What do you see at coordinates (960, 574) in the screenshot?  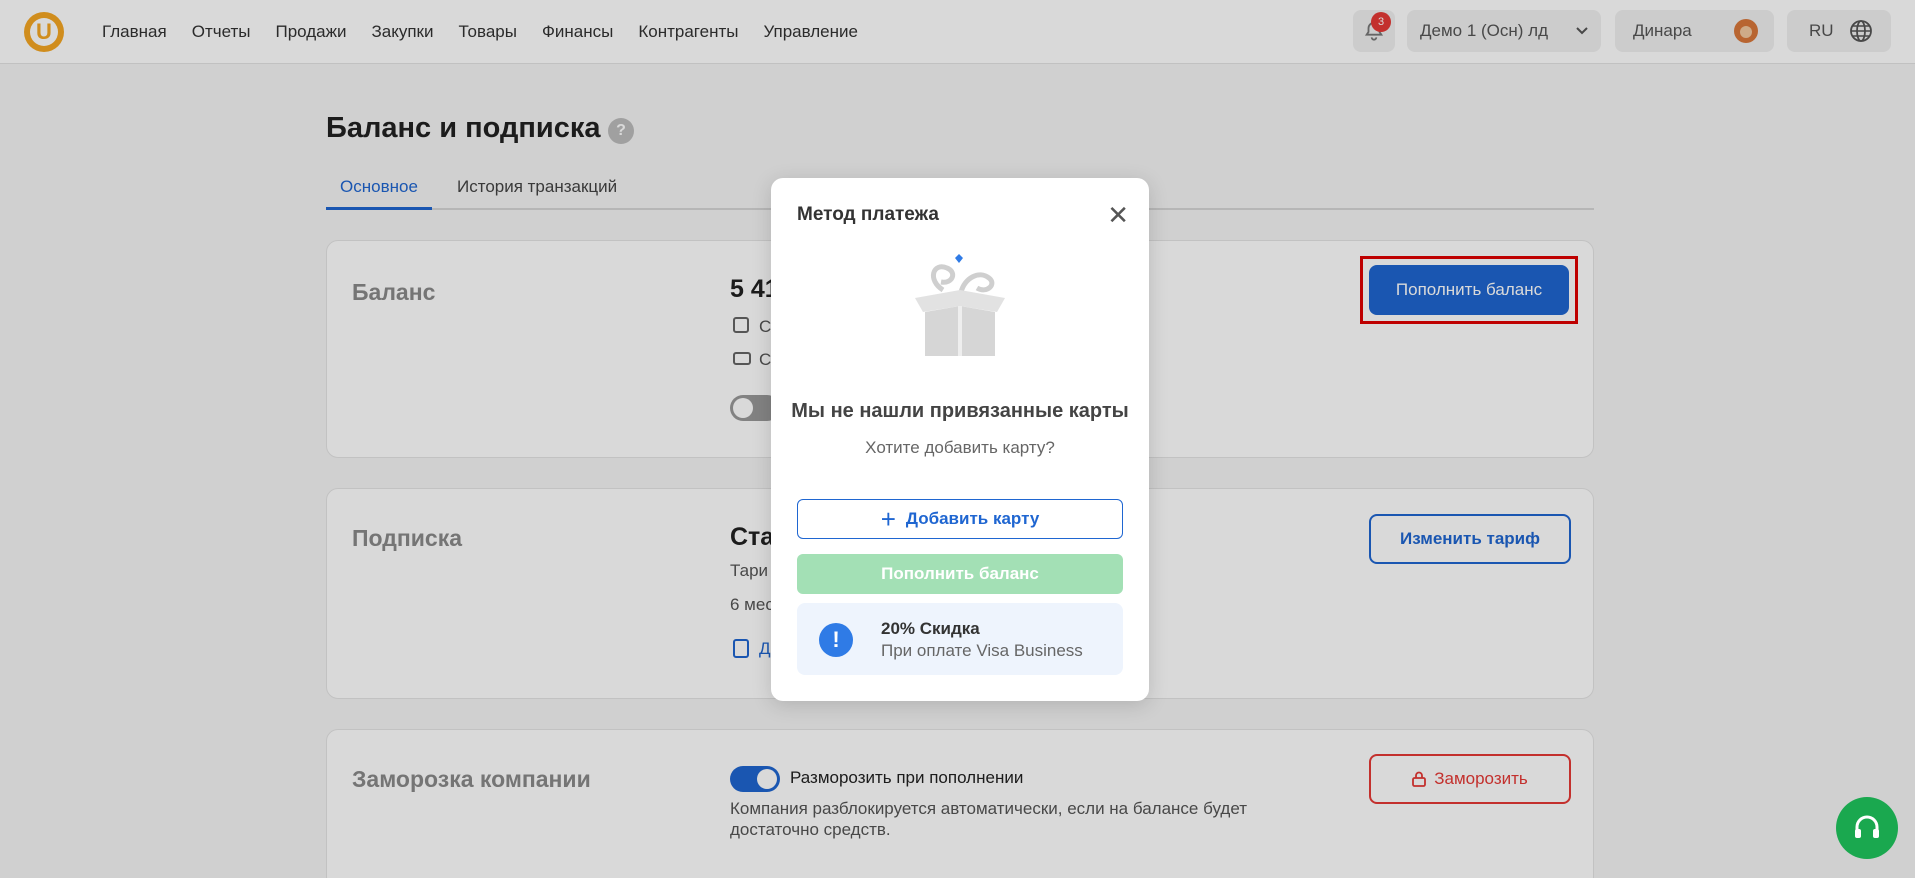 I see `modal-topup-button: Пополнить баланс` at bounding box center [960, 574].